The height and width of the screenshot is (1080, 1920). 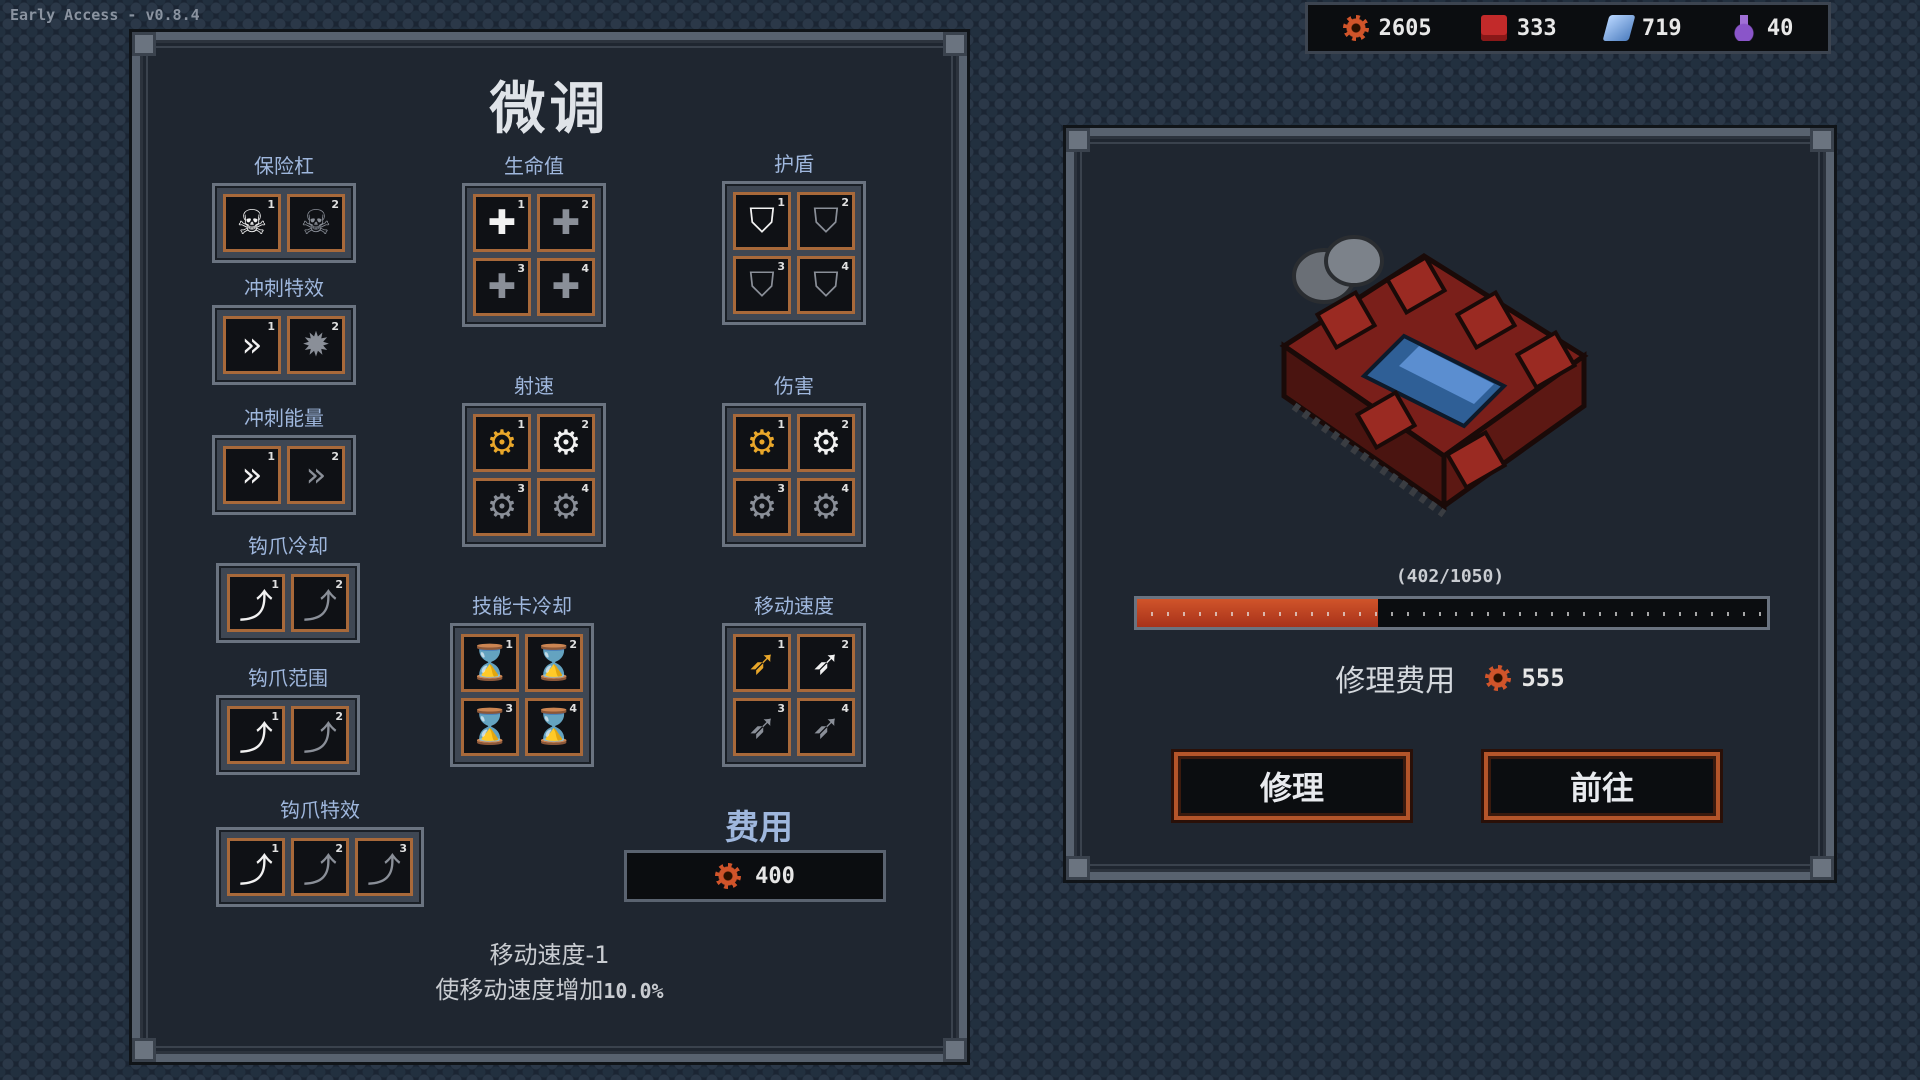 I want to click on dash-energy-slot-2: » 2, so click(x=316, y=475).